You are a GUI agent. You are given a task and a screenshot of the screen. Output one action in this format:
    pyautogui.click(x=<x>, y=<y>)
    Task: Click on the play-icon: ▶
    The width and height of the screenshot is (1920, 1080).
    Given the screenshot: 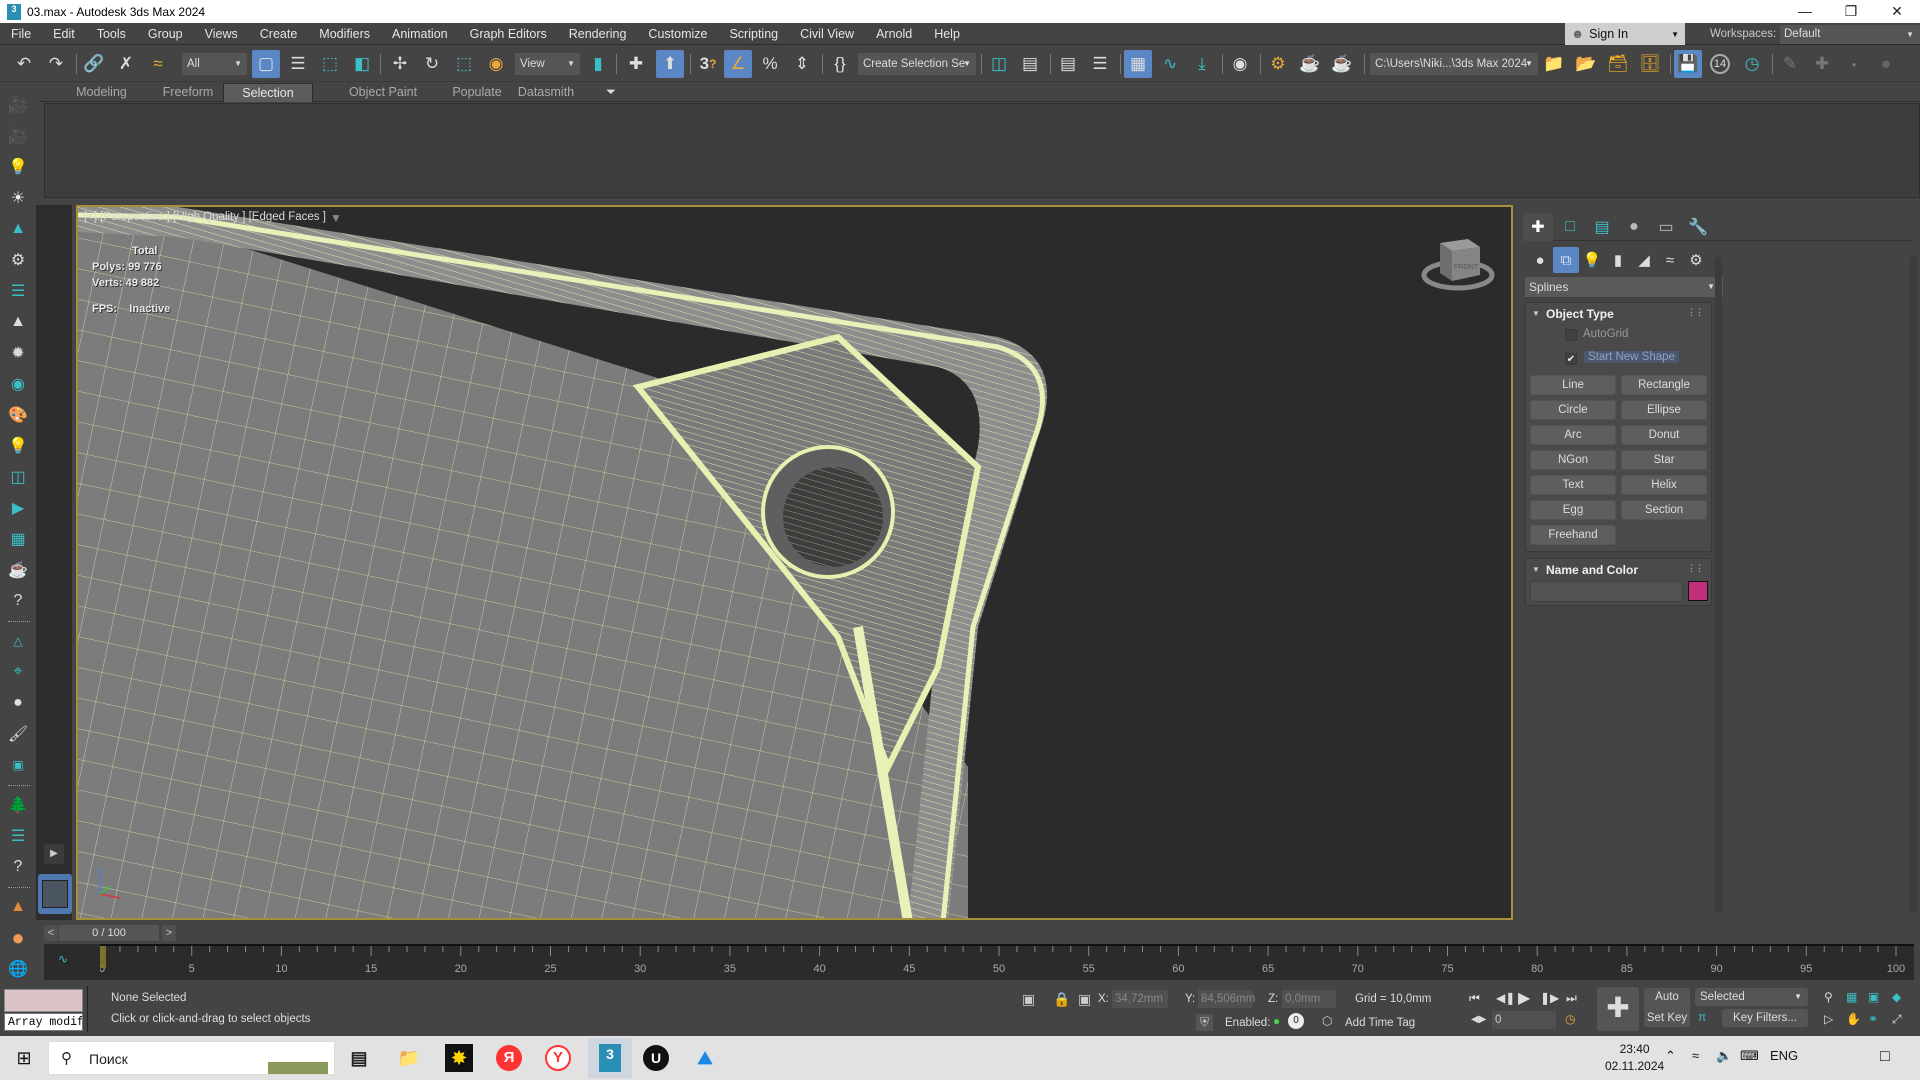 What is the action you would take?
    pyautogui.click(x=1524, y=998)
    